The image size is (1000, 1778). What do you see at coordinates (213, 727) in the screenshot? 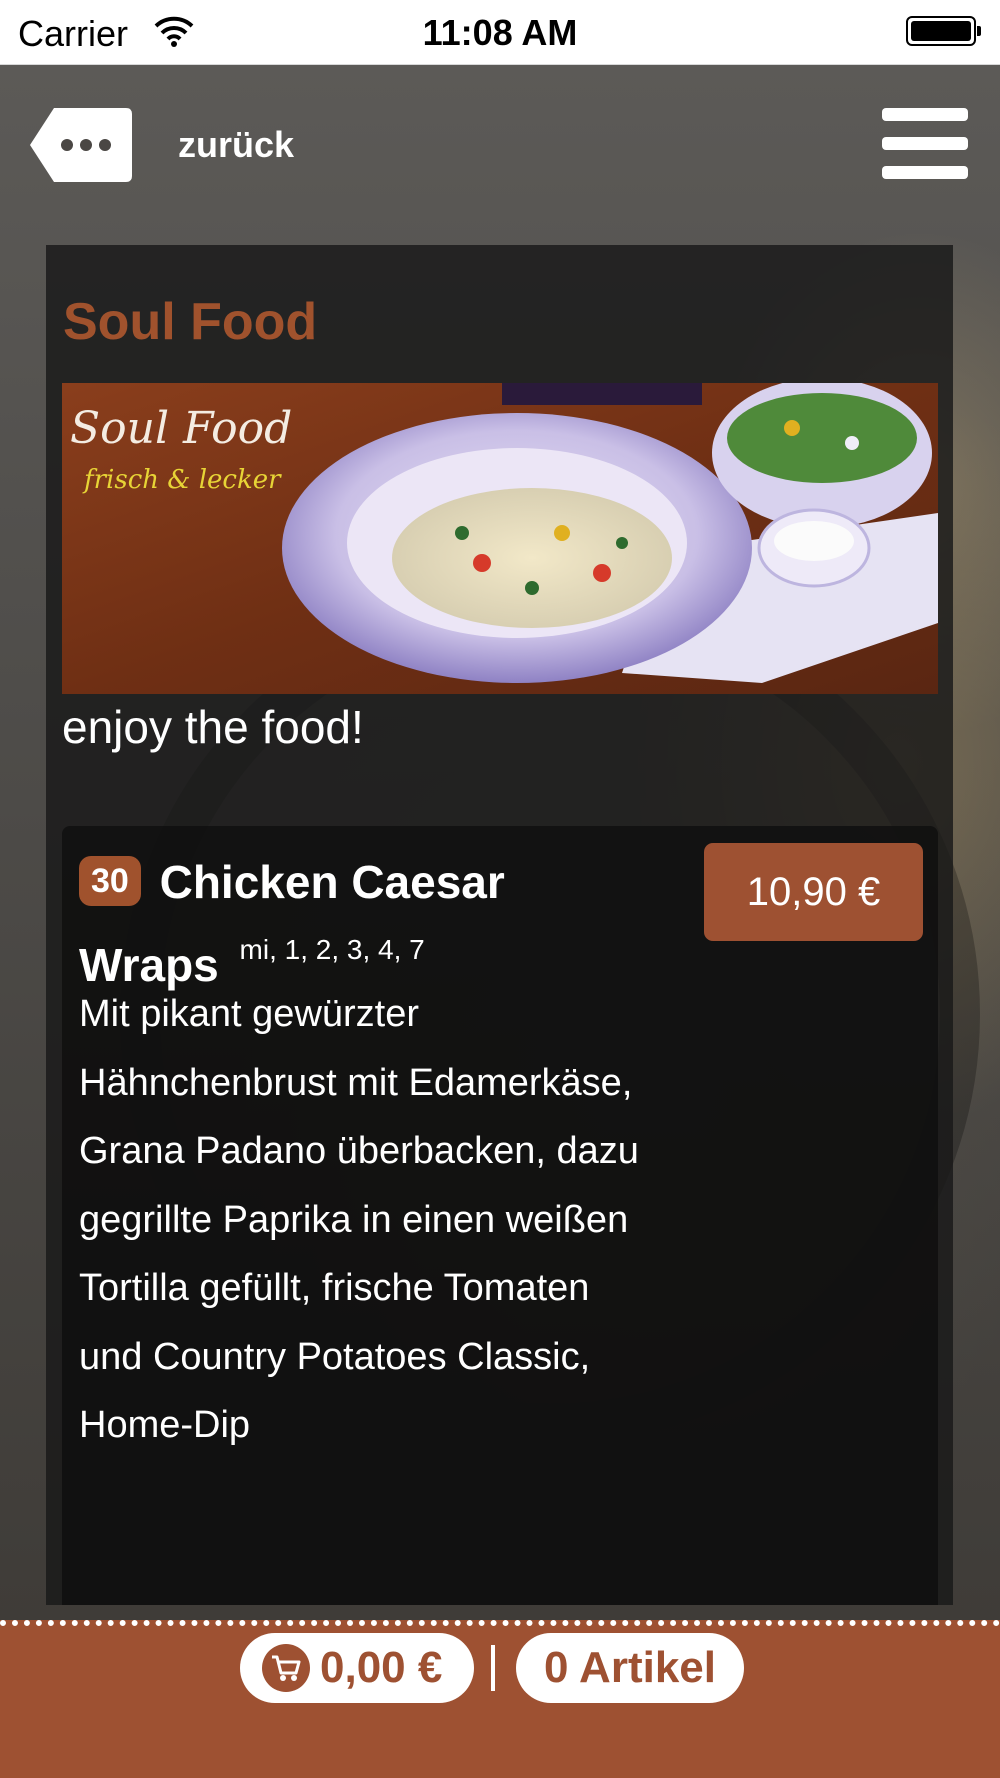
I see `tagline: enjoy the food!` at bounding box center [213, 727].